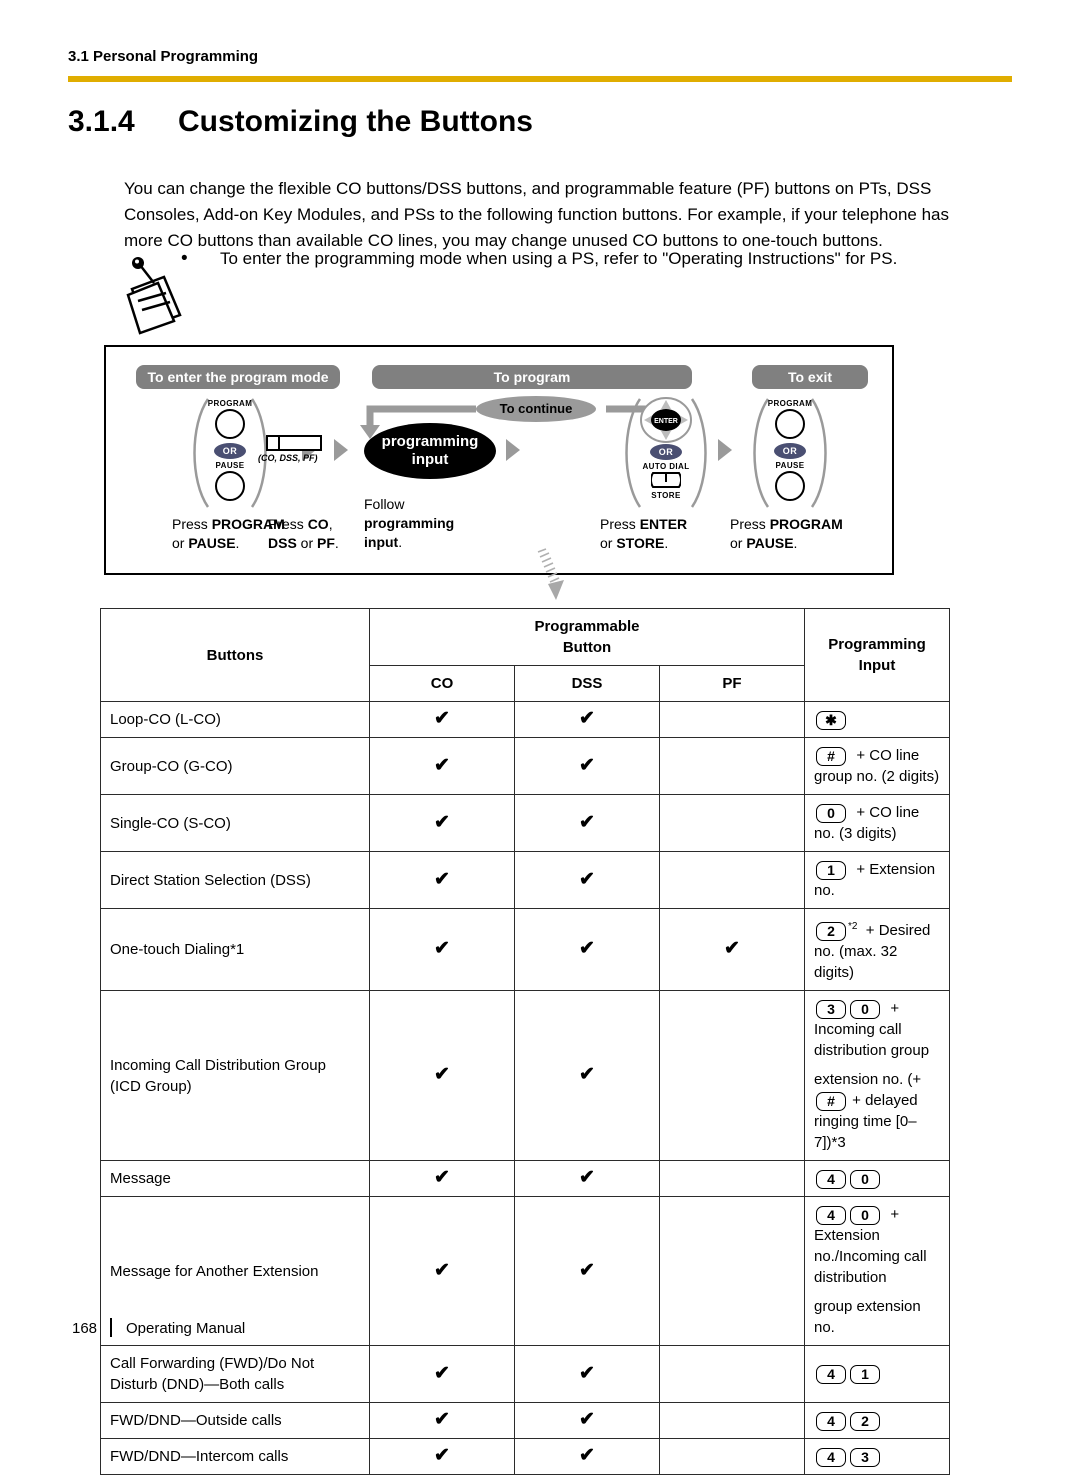 Image resolution: width=1080 pixels, height=1475 pixels. I want to click on programming-input-line-2: group extension no., so click(867, 1317).